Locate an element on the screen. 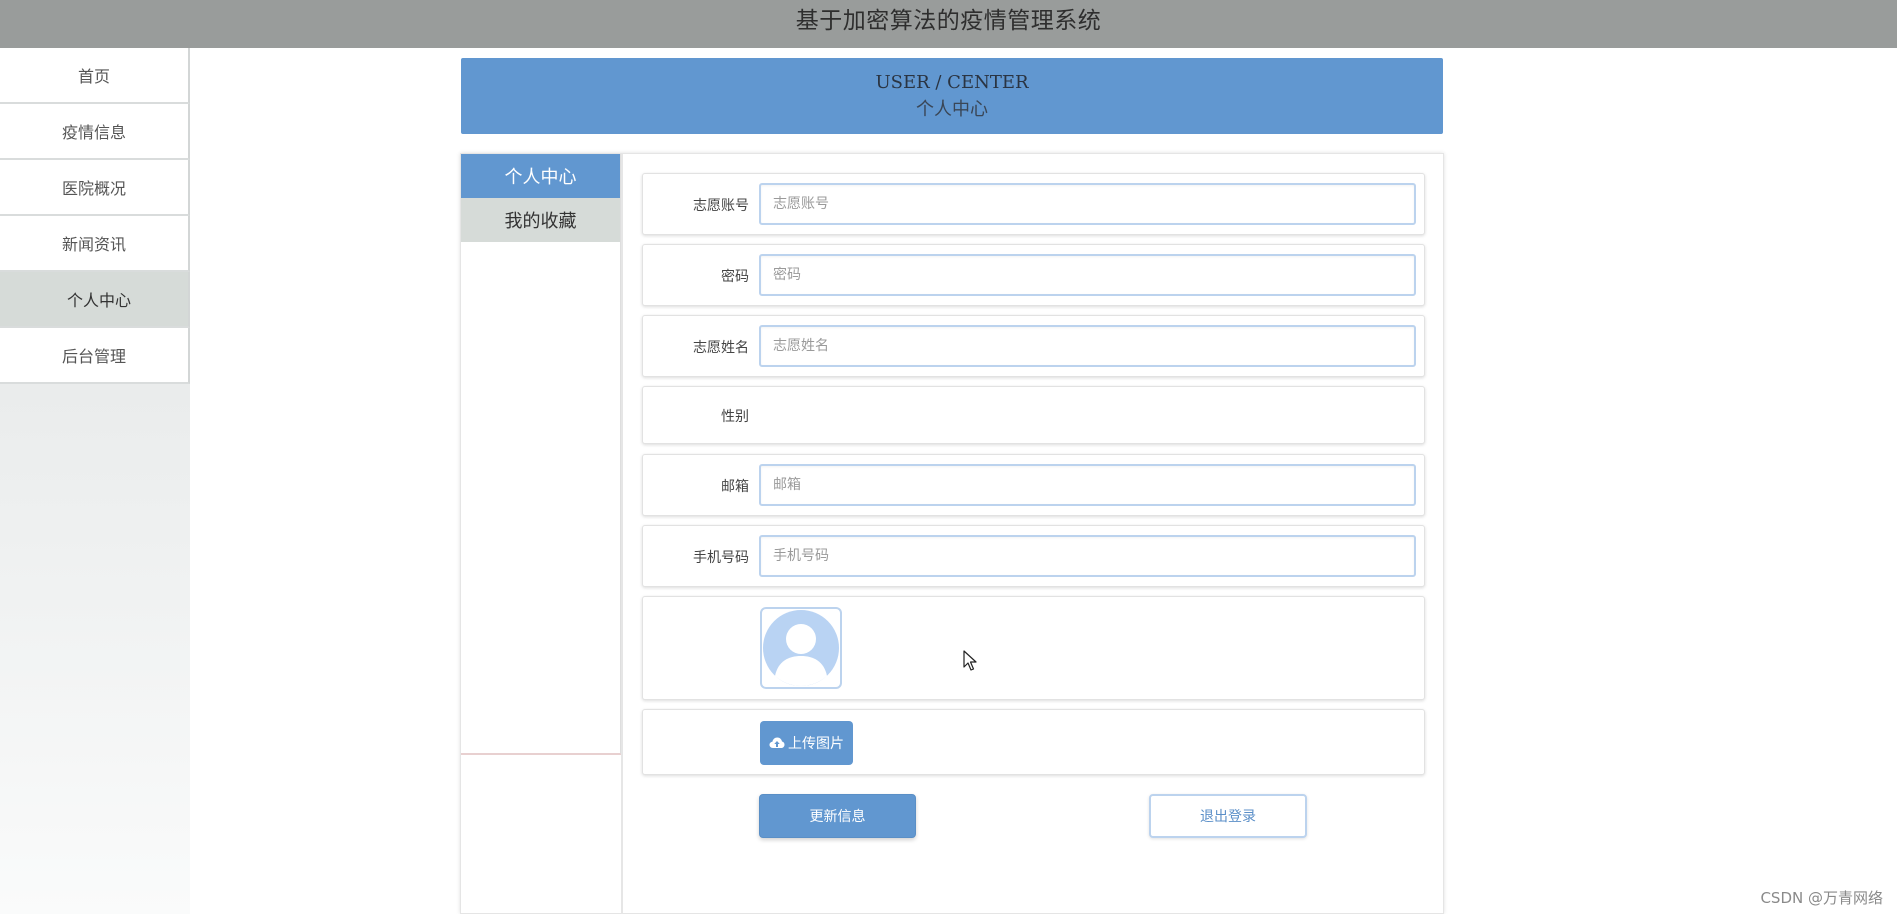  account-label: 志愿账号 is located at coordinates (721, 206).